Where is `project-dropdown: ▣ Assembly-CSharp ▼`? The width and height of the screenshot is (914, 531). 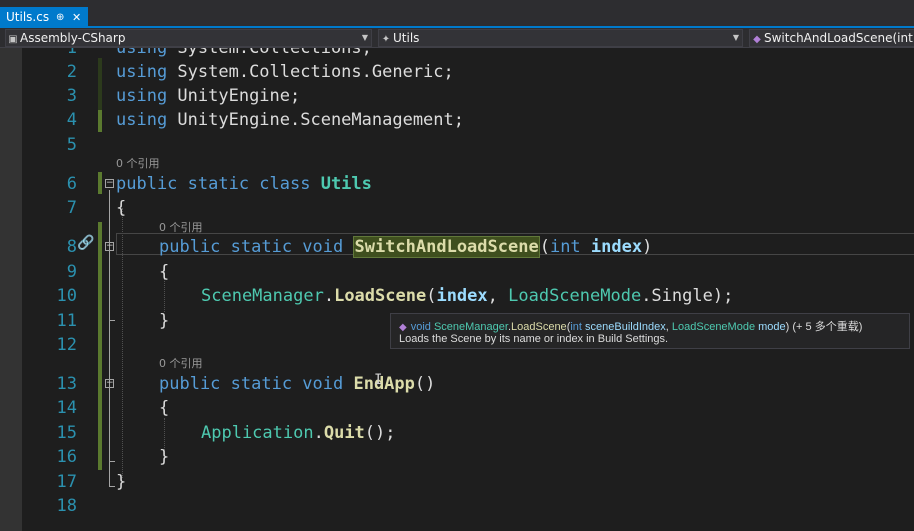
project-dropdown: ▣ Assembly-CSharp ▼ is located at coordinates (188, 38).